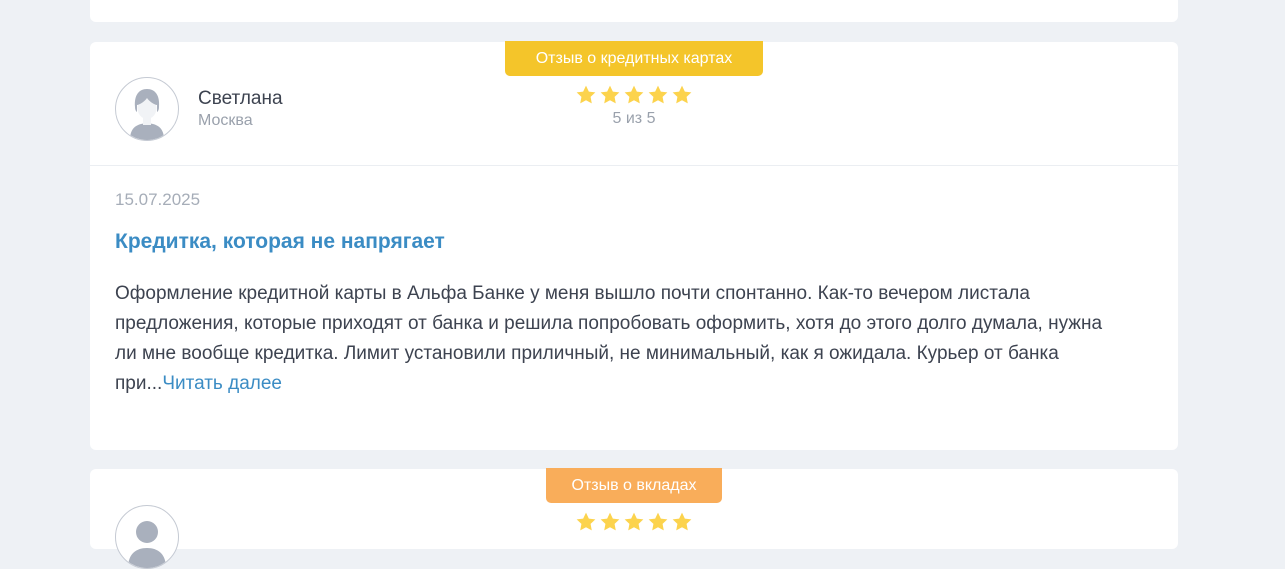 This screenshot has width=1285, height=569. I want to click on read-more-link: Читать далее, so click(222, 383).